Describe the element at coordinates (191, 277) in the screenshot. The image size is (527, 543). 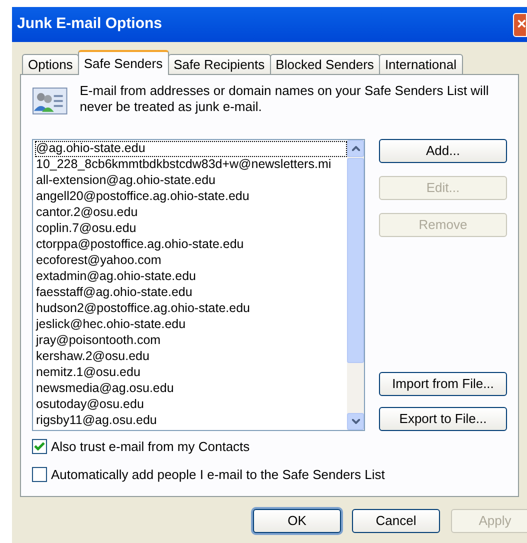
I see `list-item: extadmin@ag.ohio-state.edu` at that location.